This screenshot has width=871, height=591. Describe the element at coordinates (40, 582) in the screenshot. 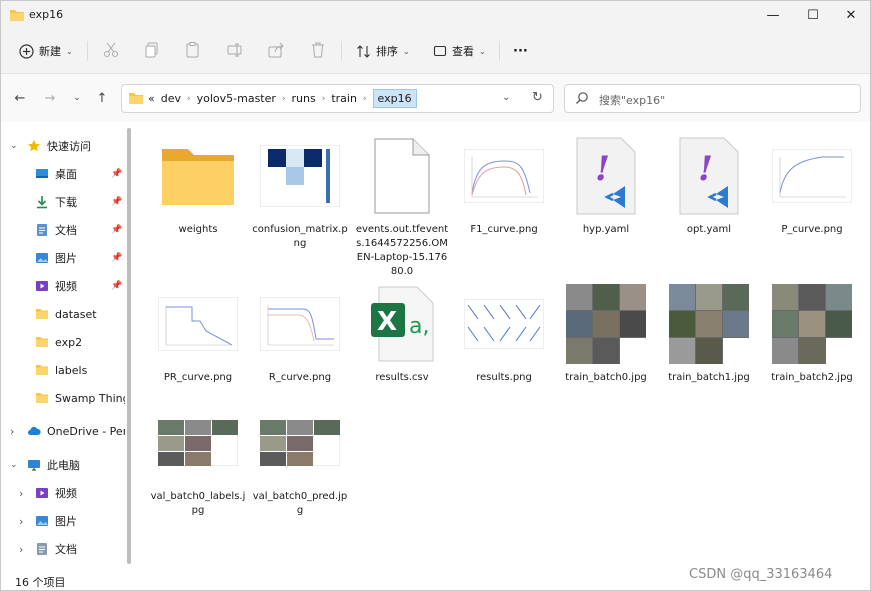

I see `item-count: 16 个项目` at that location.